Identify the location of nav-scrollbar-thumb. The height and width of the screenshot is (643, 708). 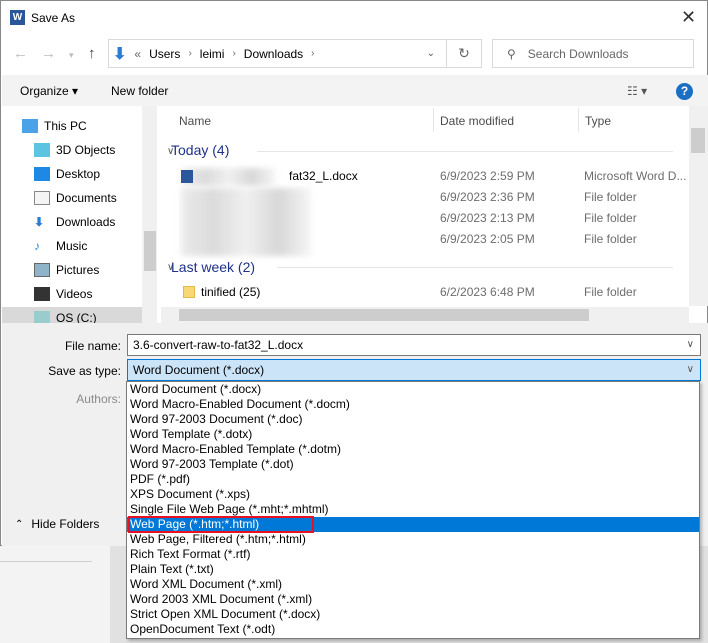
(150, 251).